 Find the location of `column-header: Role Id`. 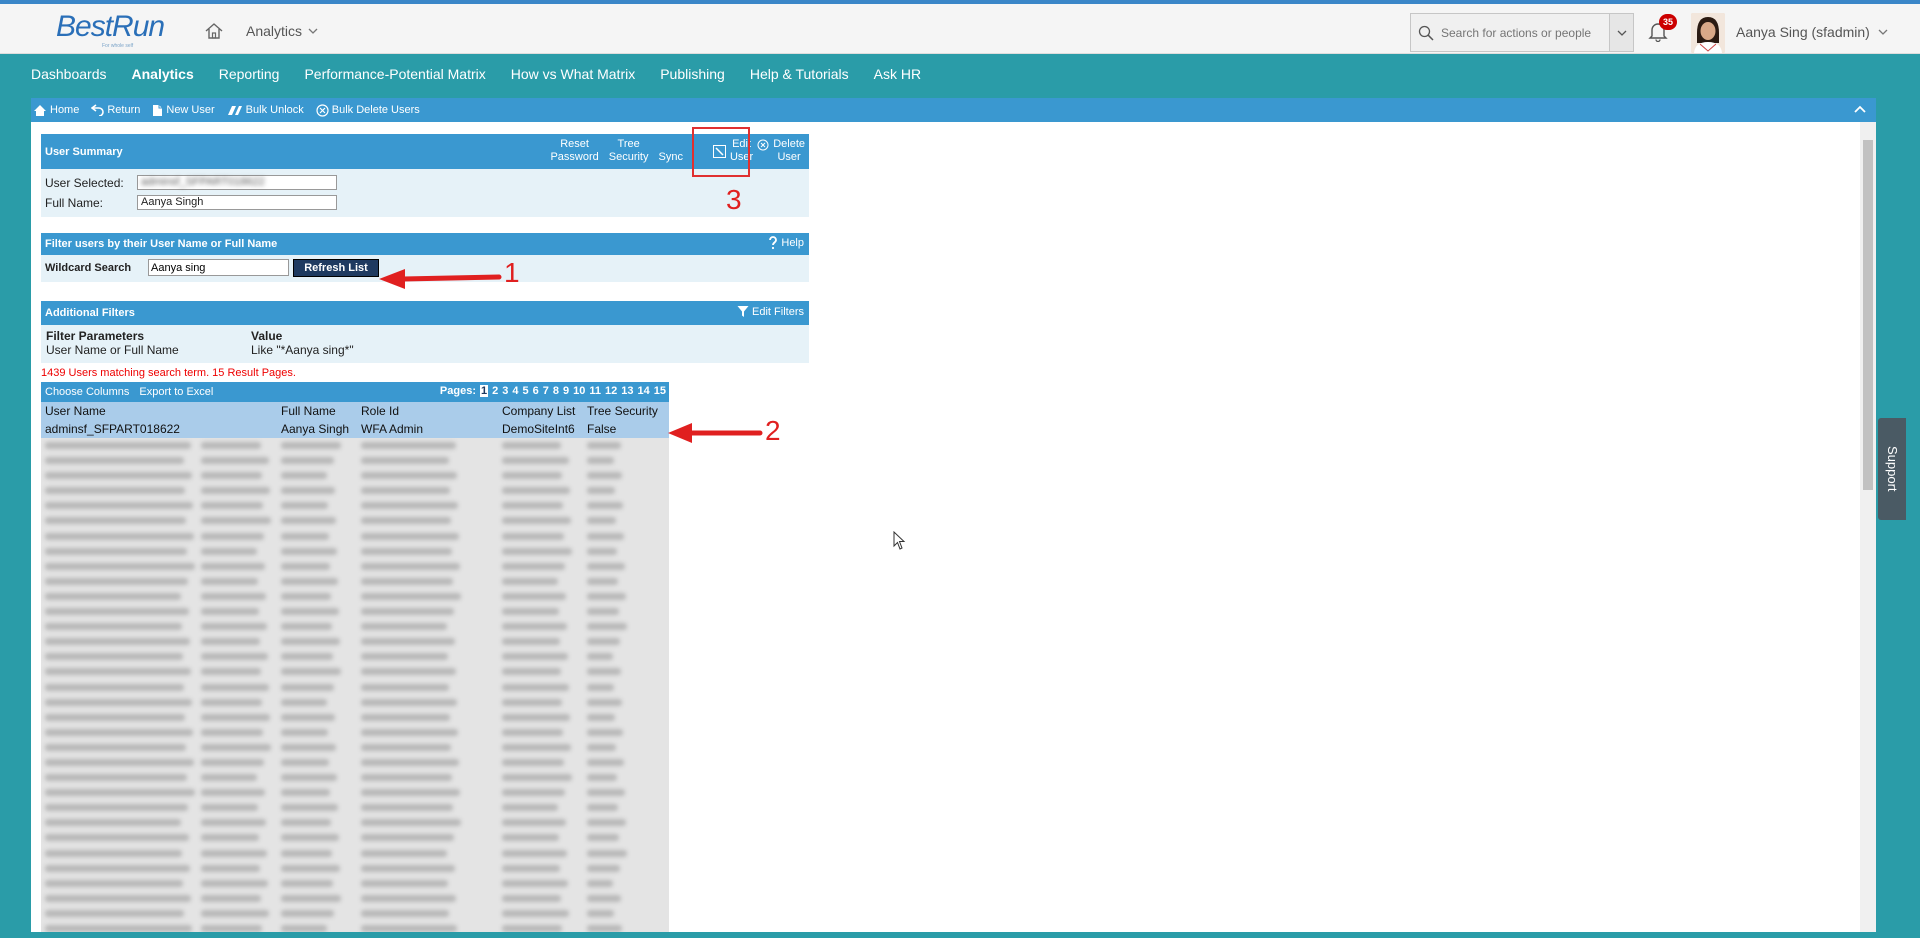

column-header: Role Id is located at coordinates (380, 411).